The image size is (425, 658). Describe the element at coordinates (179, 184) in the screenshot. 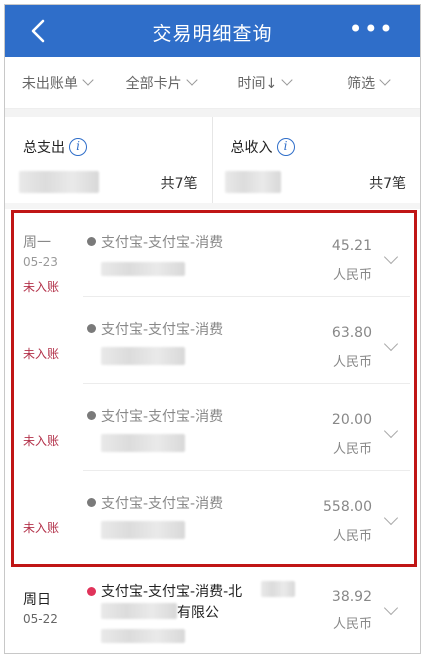

I see `expense-count: 共7笔` at that location.